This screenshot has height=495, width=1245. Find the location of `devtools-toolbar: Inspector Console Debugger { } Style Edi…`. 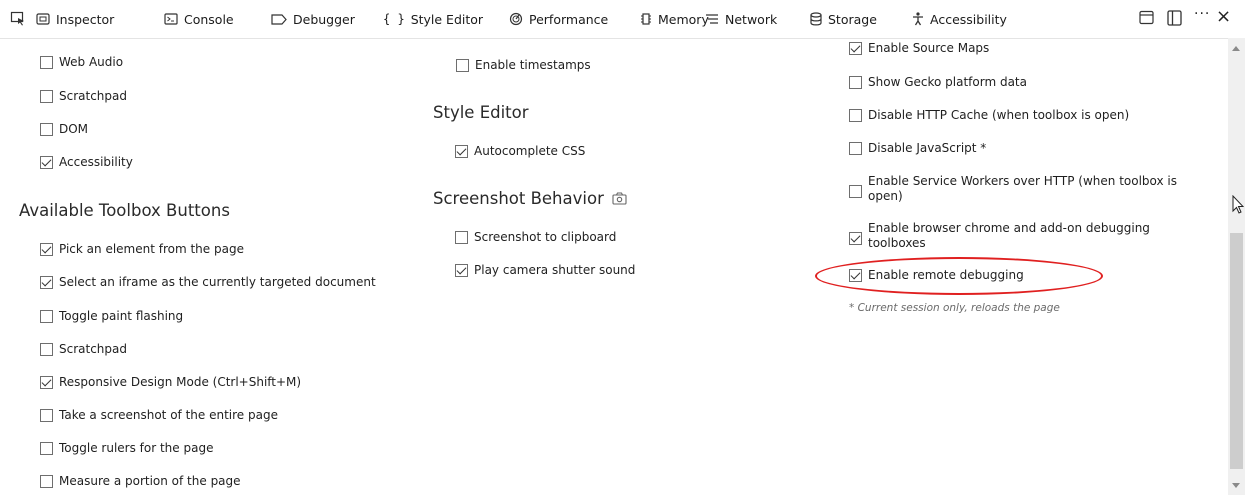

devtools-toolbar: Inspector Console Debugger { } Style Edi… is located at coordinates (622, 19).